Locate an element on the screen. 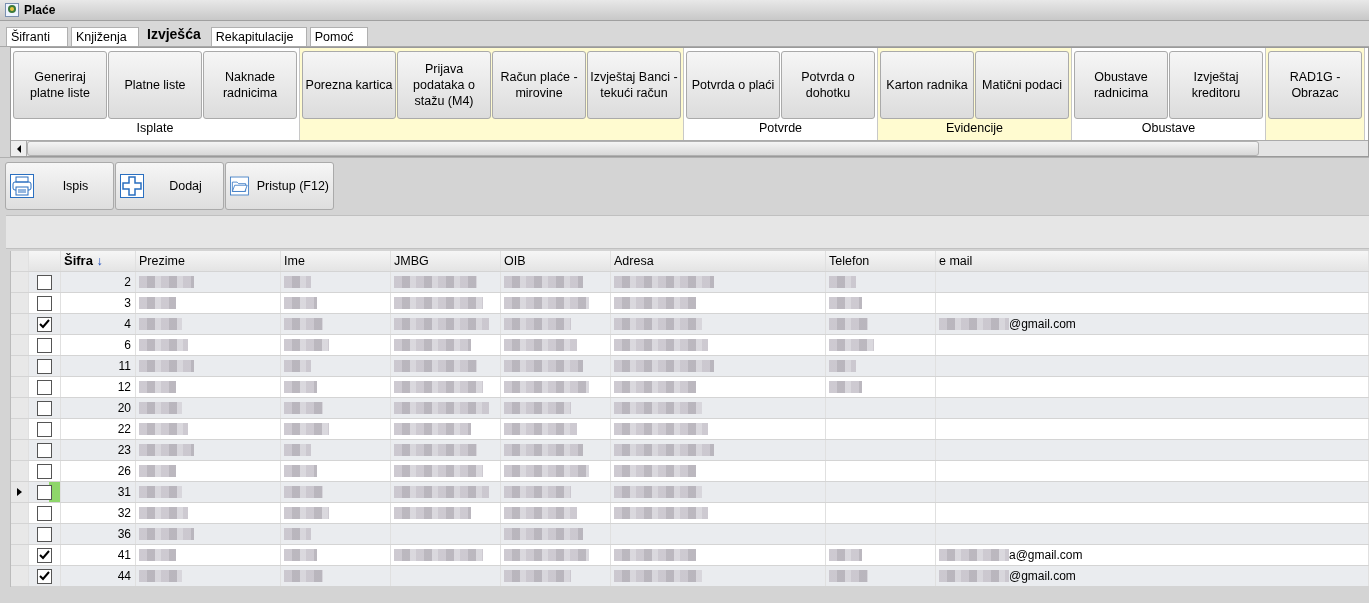  column-header: Šifra ↓ is located at coordinates (98, 261).